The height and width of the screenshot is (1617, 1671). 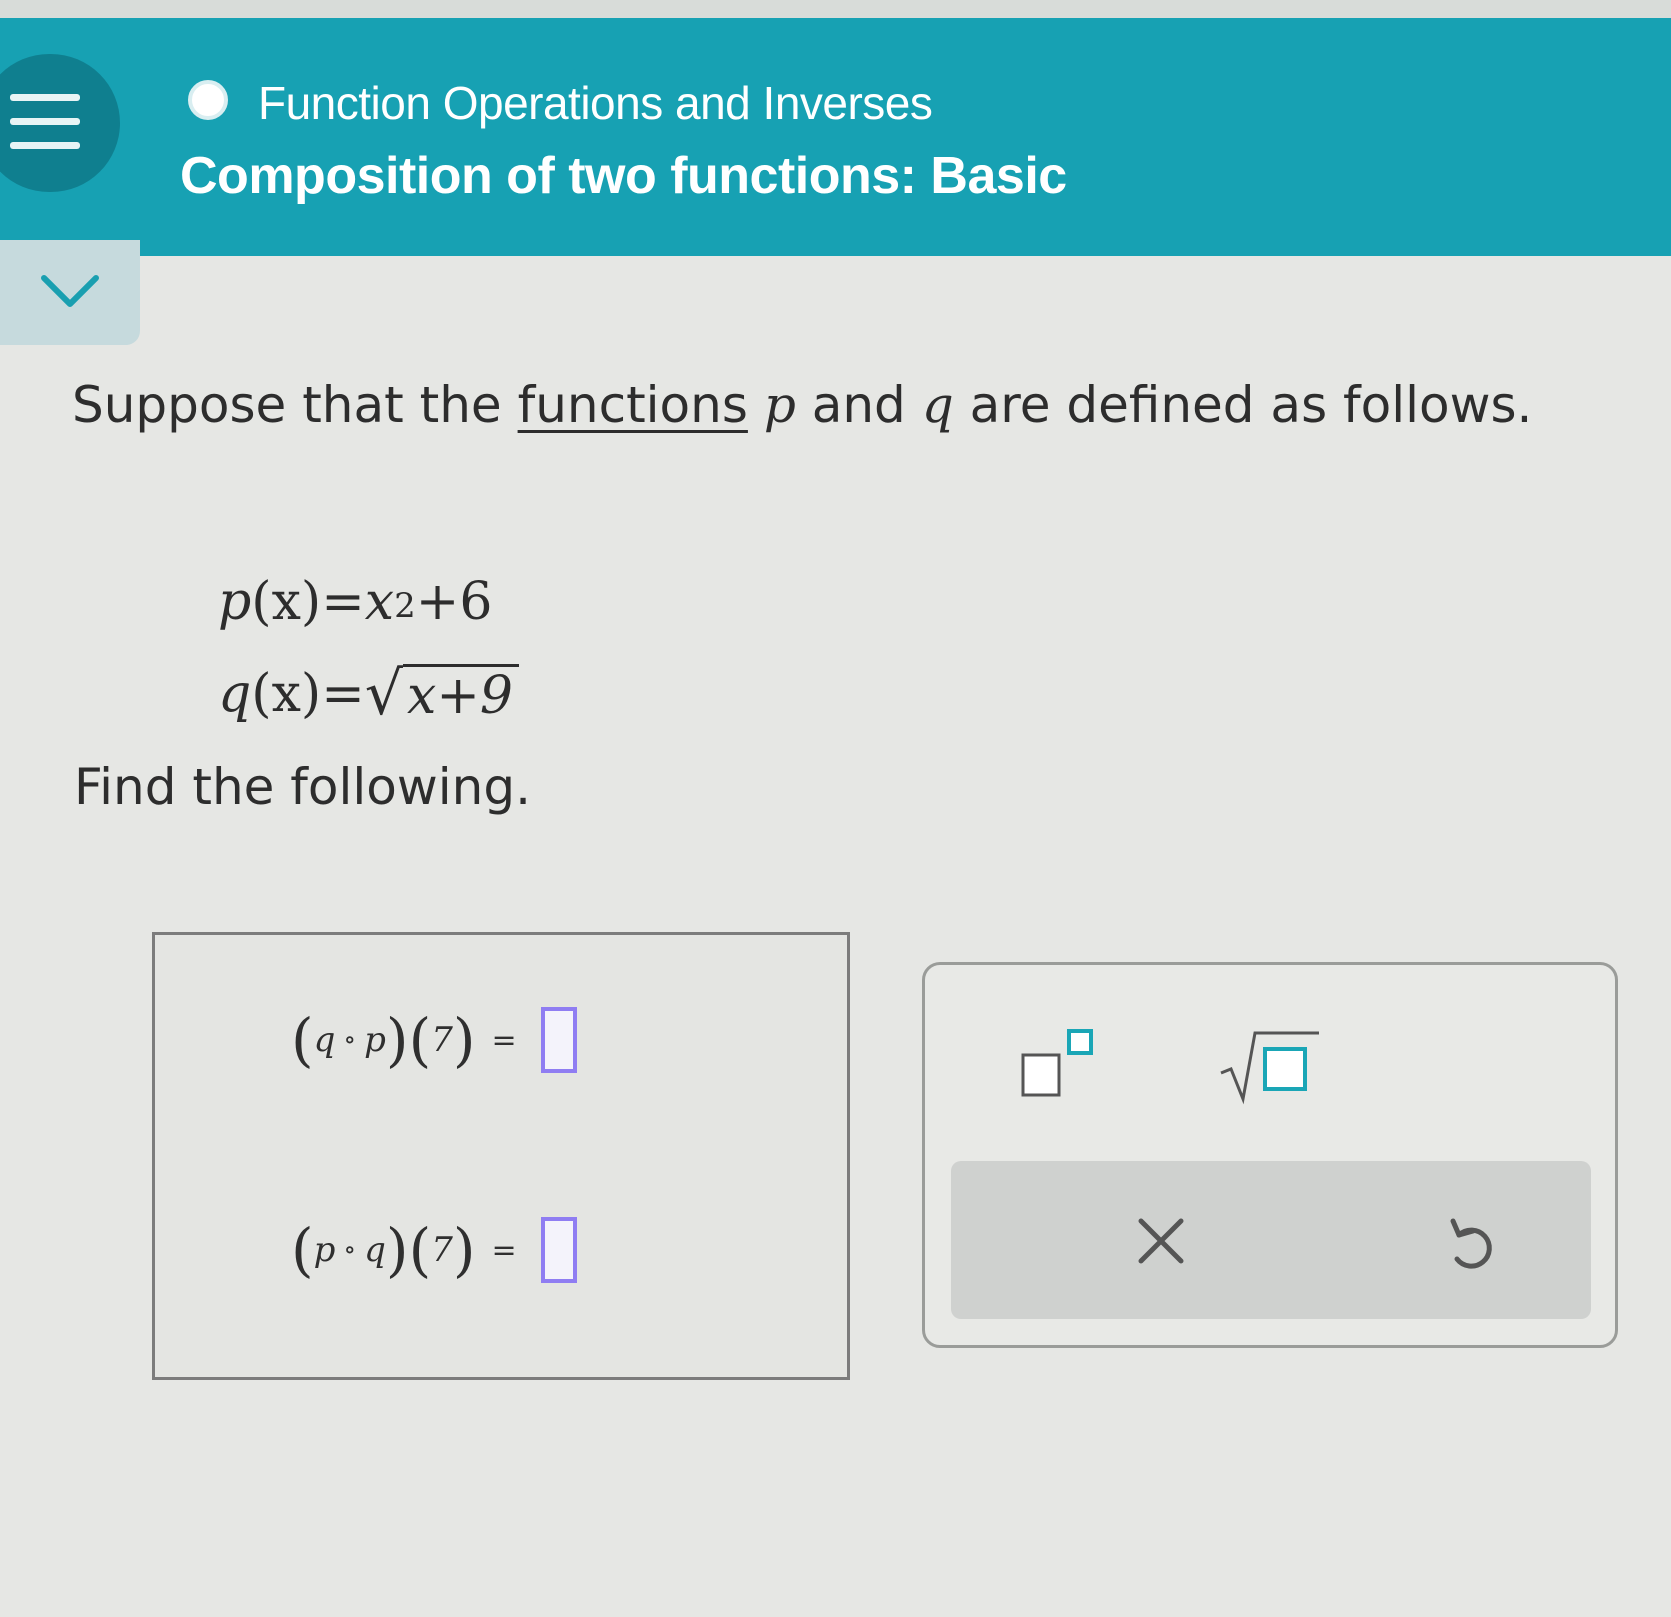 I want to click on hamburger-icon, so click(x=45, y=97).